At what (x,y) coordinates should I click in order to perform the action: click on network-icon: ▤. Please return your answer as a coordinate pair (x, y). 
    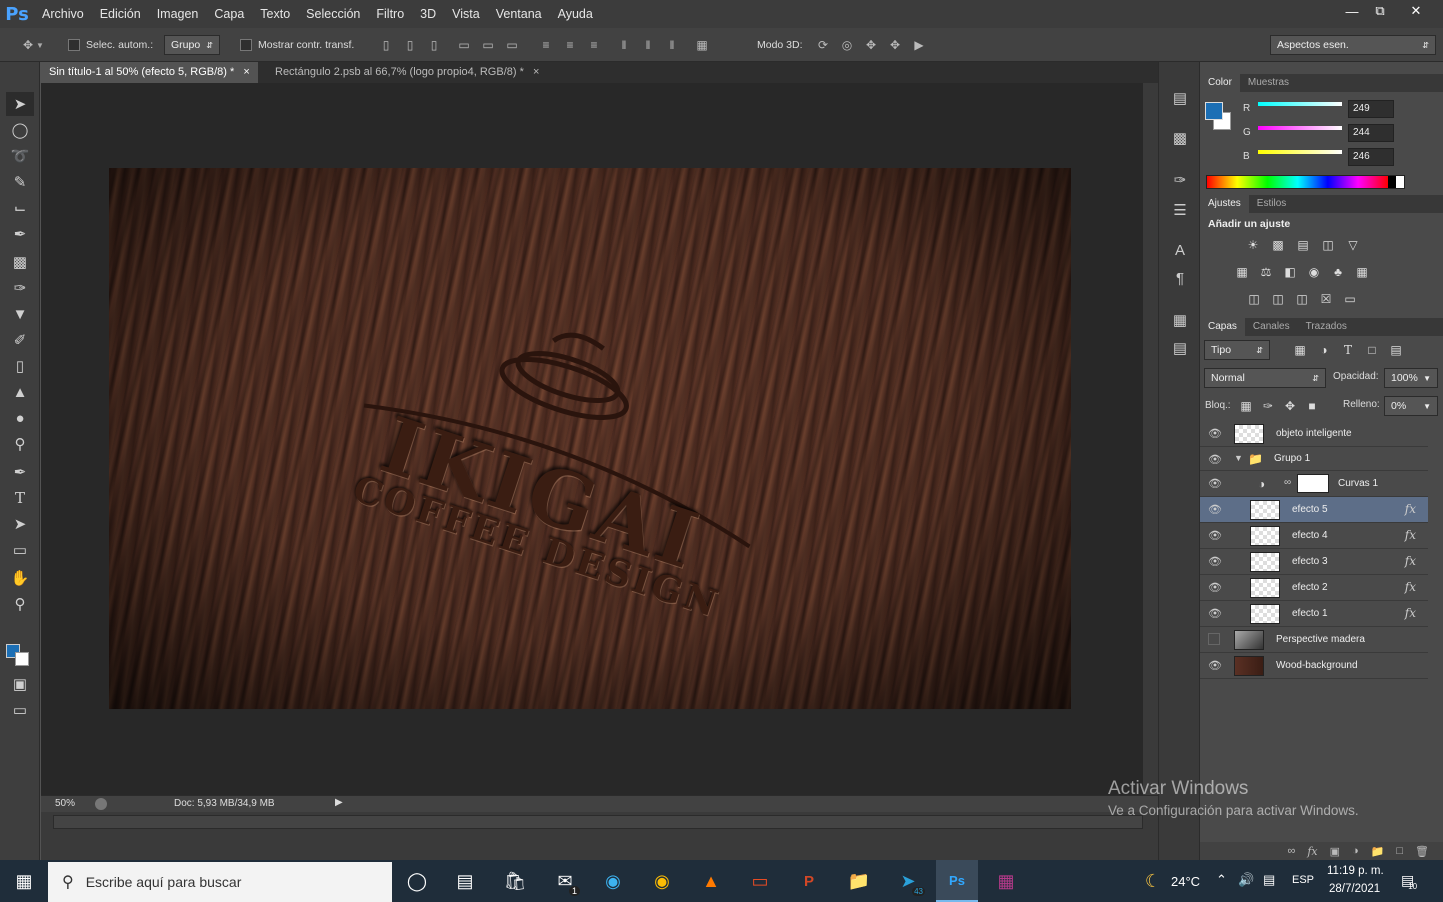
    Looking at the image, I should click on (1269, 880).